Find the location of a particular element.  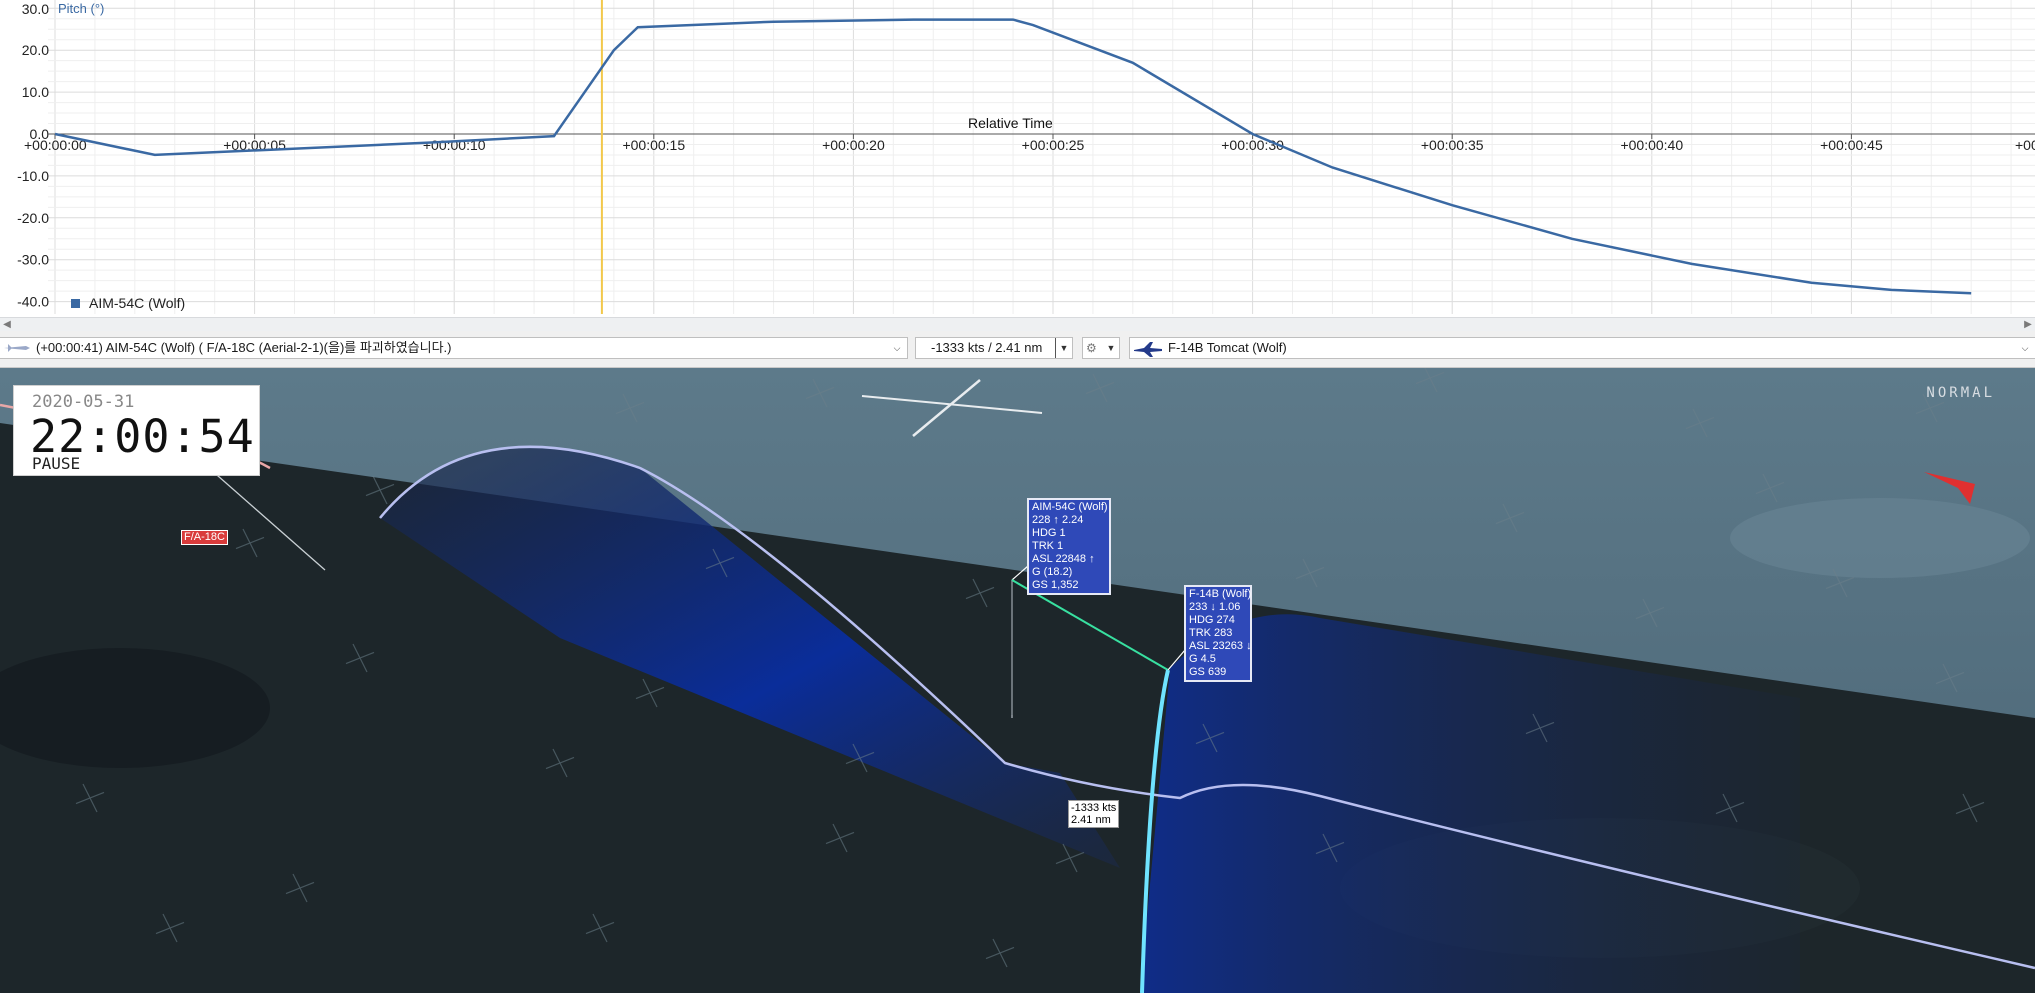

f14-info-line: HDG 274 is located at coordinates (1212, 620).